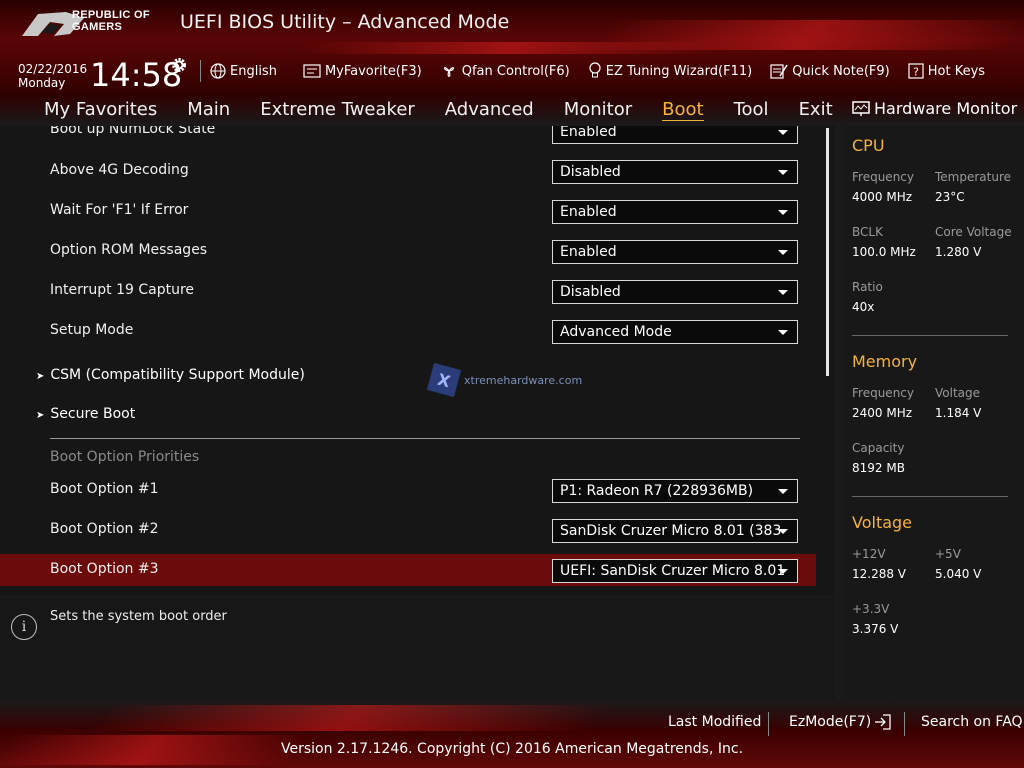 The width and height of the screenshot is (1024, 768). Describe the element at coordinates (867, 287) in the screenshot. I see `cpu-ratio-label: Ratio` at that location.